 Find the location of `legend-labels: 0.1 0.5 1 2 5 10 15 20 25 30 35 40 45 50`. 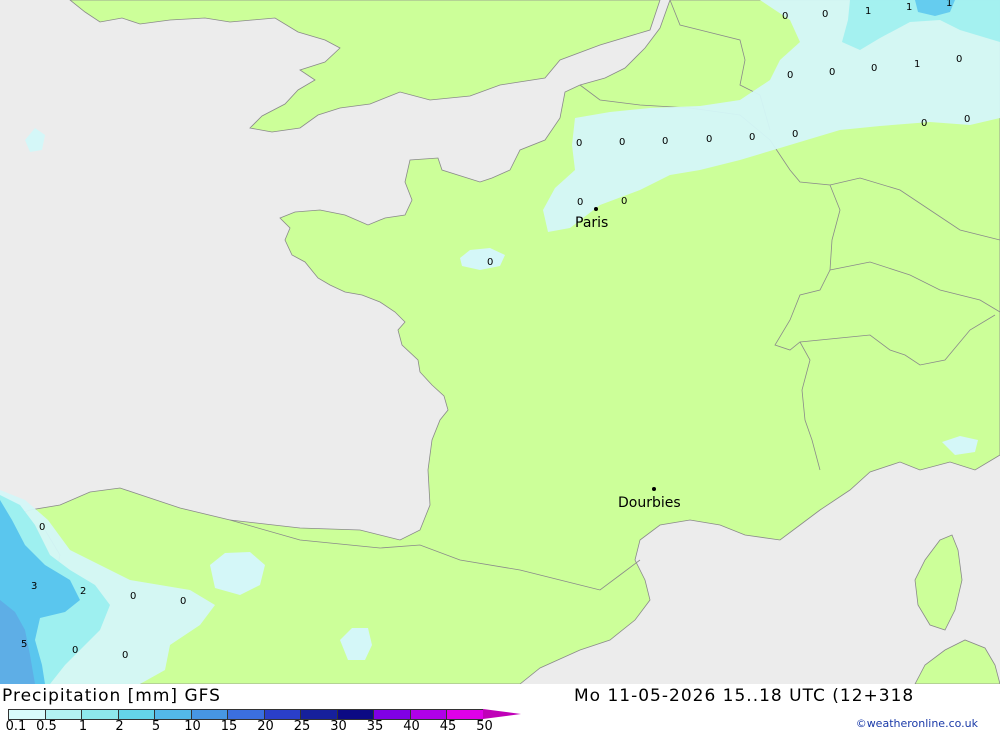

legend-labels: 0.1 0.5 1 2 5 10 15 20 25 30 35 40 45 50 is located at coordinates (260, 726).